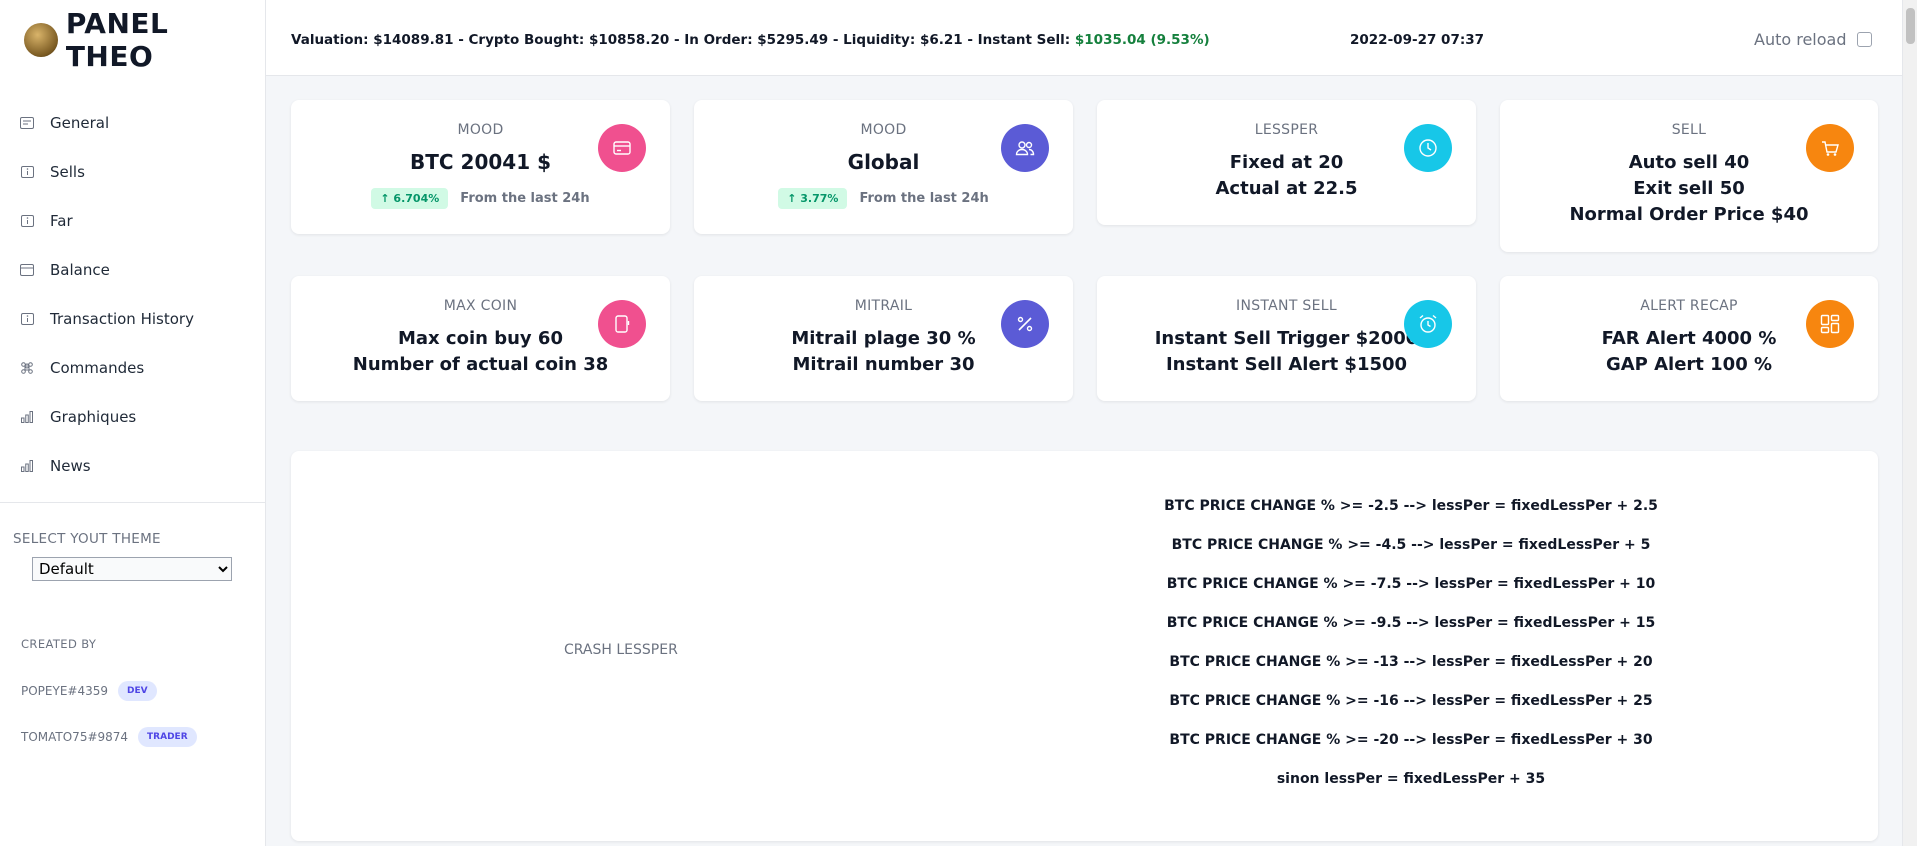 Image resolution: width=1917 pixels, height=846 pixels. I want to click on sidebar-item-sells: Sells, so click(132, 171).